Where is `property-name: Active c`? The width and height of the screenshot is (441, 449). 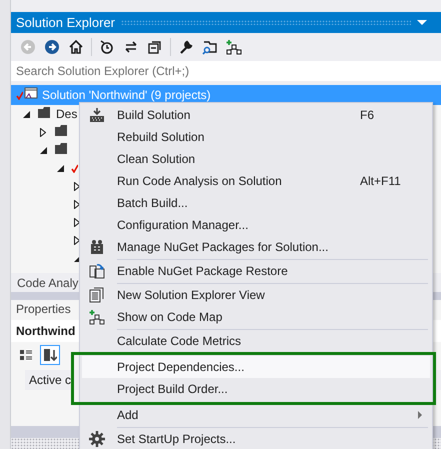 property-name: Active c is located at coordinates (50, 380).